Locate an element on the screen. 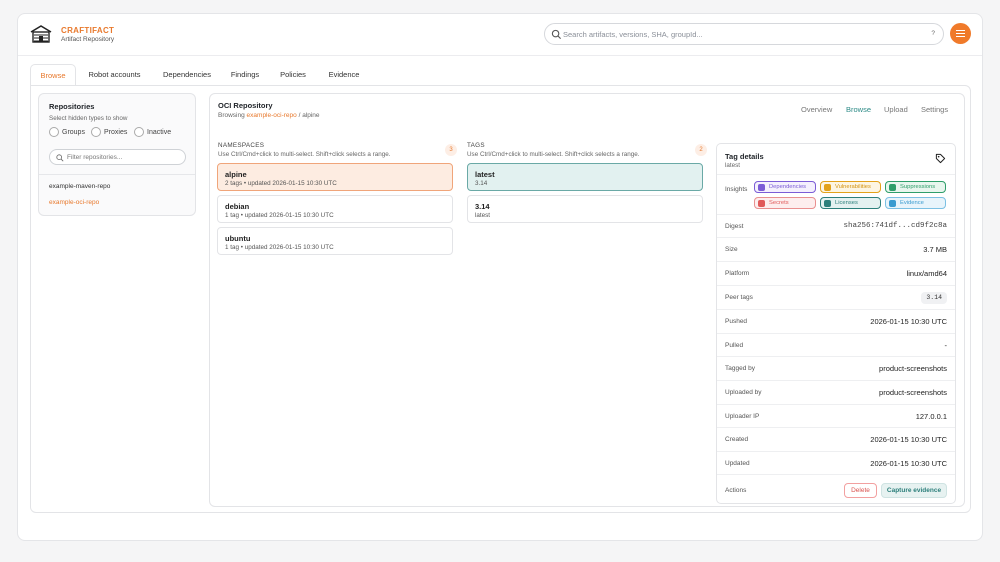 The image size is (1000, 562). tag-name: latest is located at coordinates (485, 174).